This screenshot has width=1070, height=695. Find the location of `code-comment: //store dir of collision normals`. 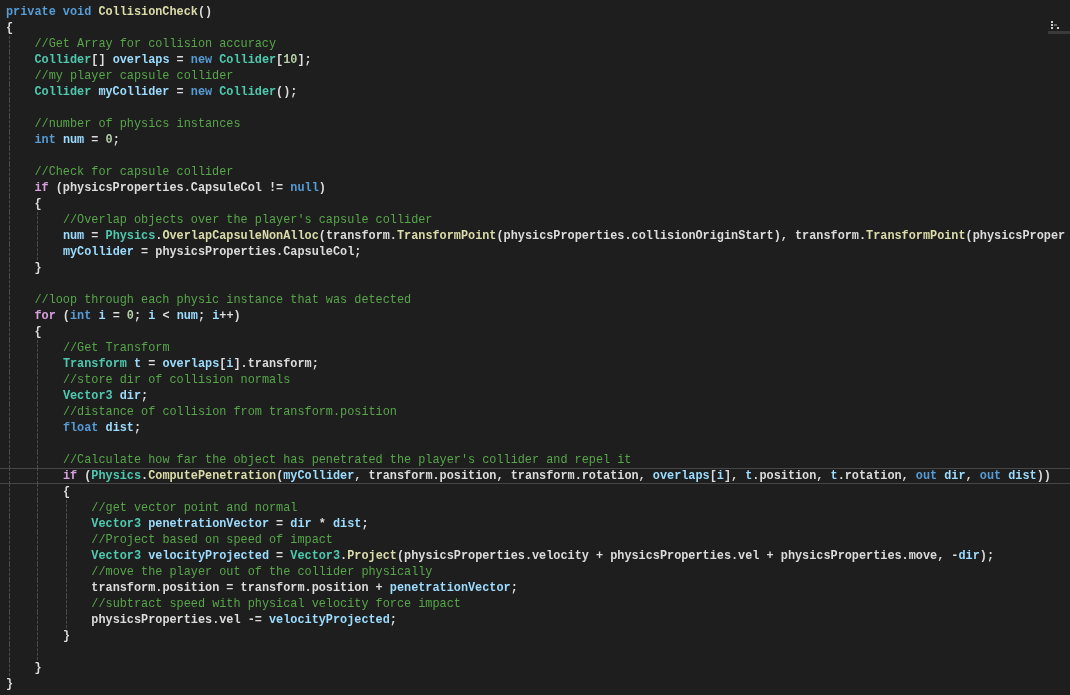

code-comment: //store dir of collision normals is located at coordinates (176, 380).